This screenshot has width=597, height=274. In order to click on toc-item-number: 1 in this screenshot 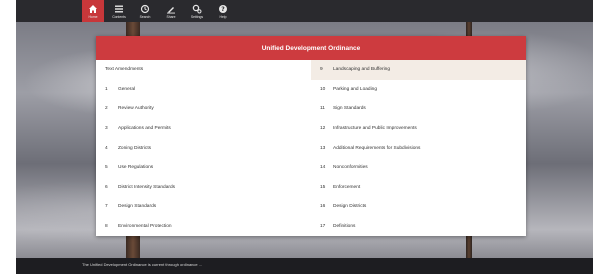, I will do `click(106, 89)`.